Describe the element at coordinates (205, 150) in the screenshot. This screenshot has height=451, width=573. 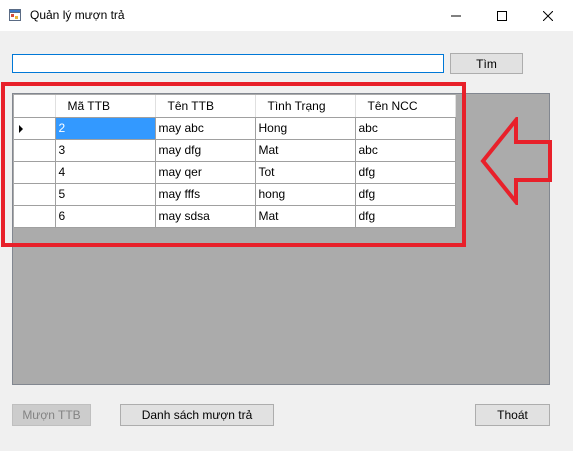
I see `table-cell: may dfg` at that location.